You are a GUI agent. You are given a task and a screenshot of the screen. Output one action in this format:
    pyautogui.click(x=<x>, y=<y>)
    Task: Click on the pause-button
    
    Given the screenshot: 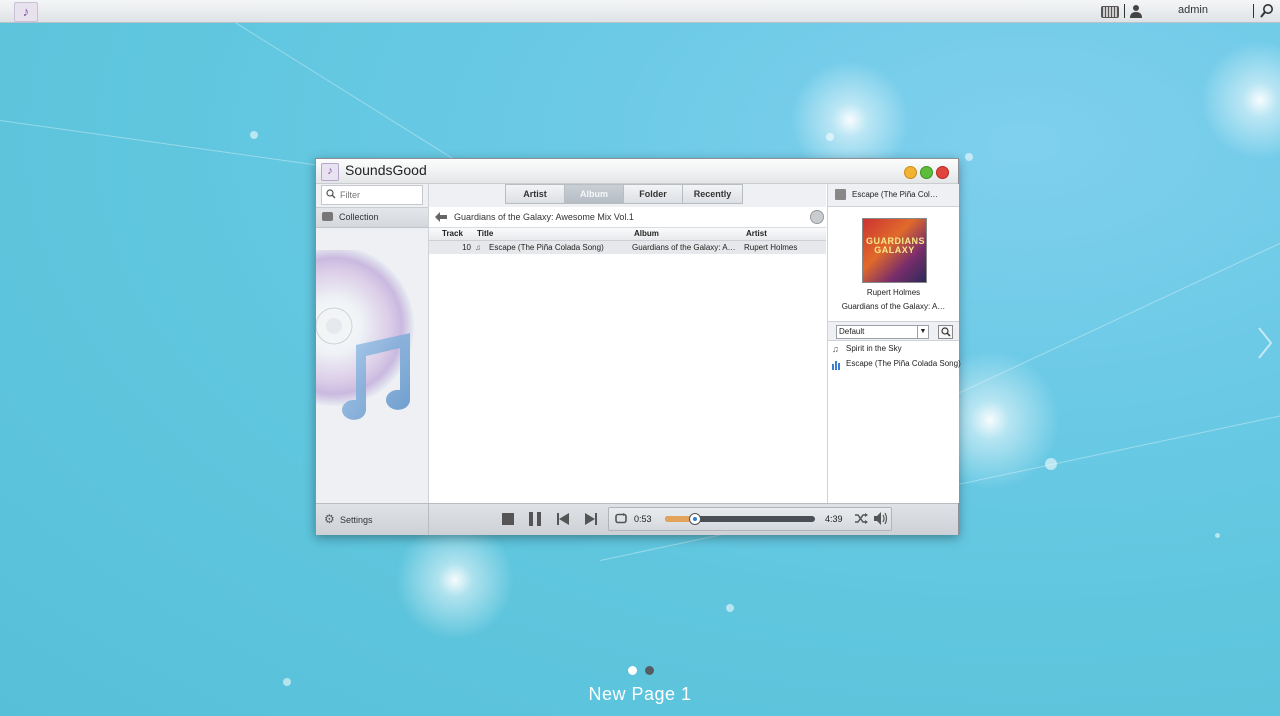 What is the action you would take?
    pyautogui.click(x=535, y=519)
    